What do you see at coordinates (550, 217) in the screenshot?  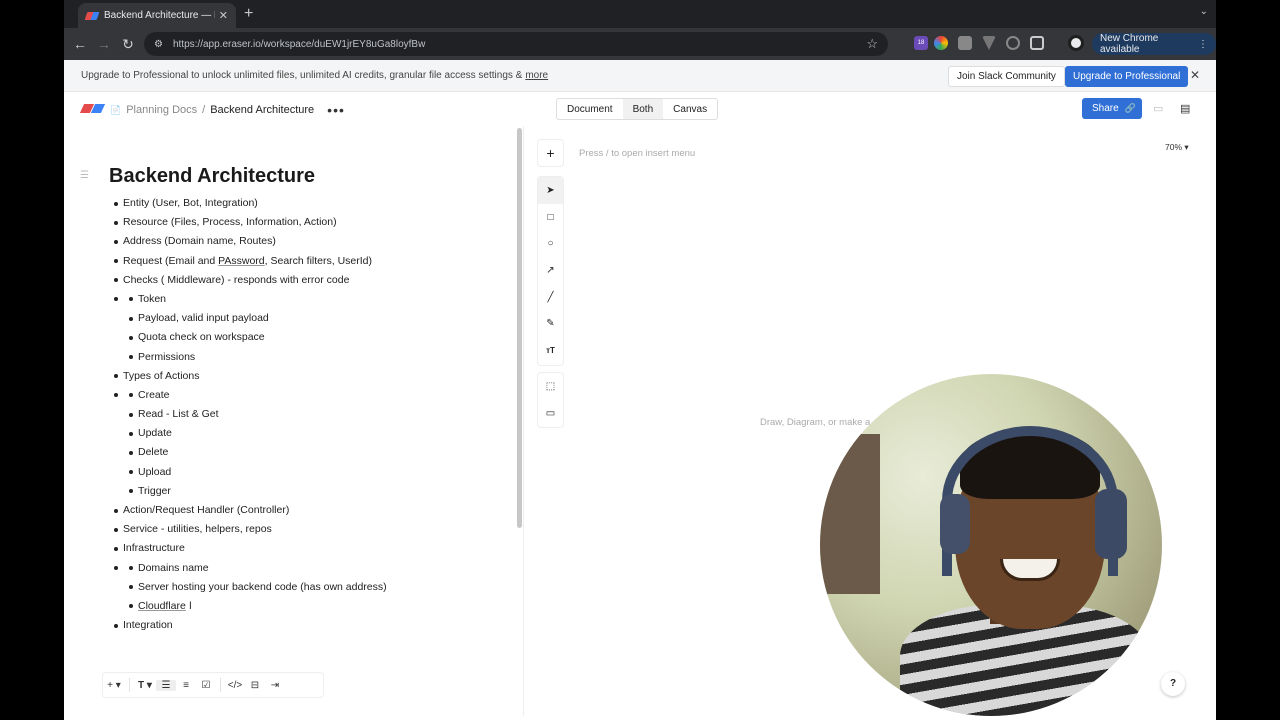 I see `rectangle-icon: □` at bounding box center [550, 217].